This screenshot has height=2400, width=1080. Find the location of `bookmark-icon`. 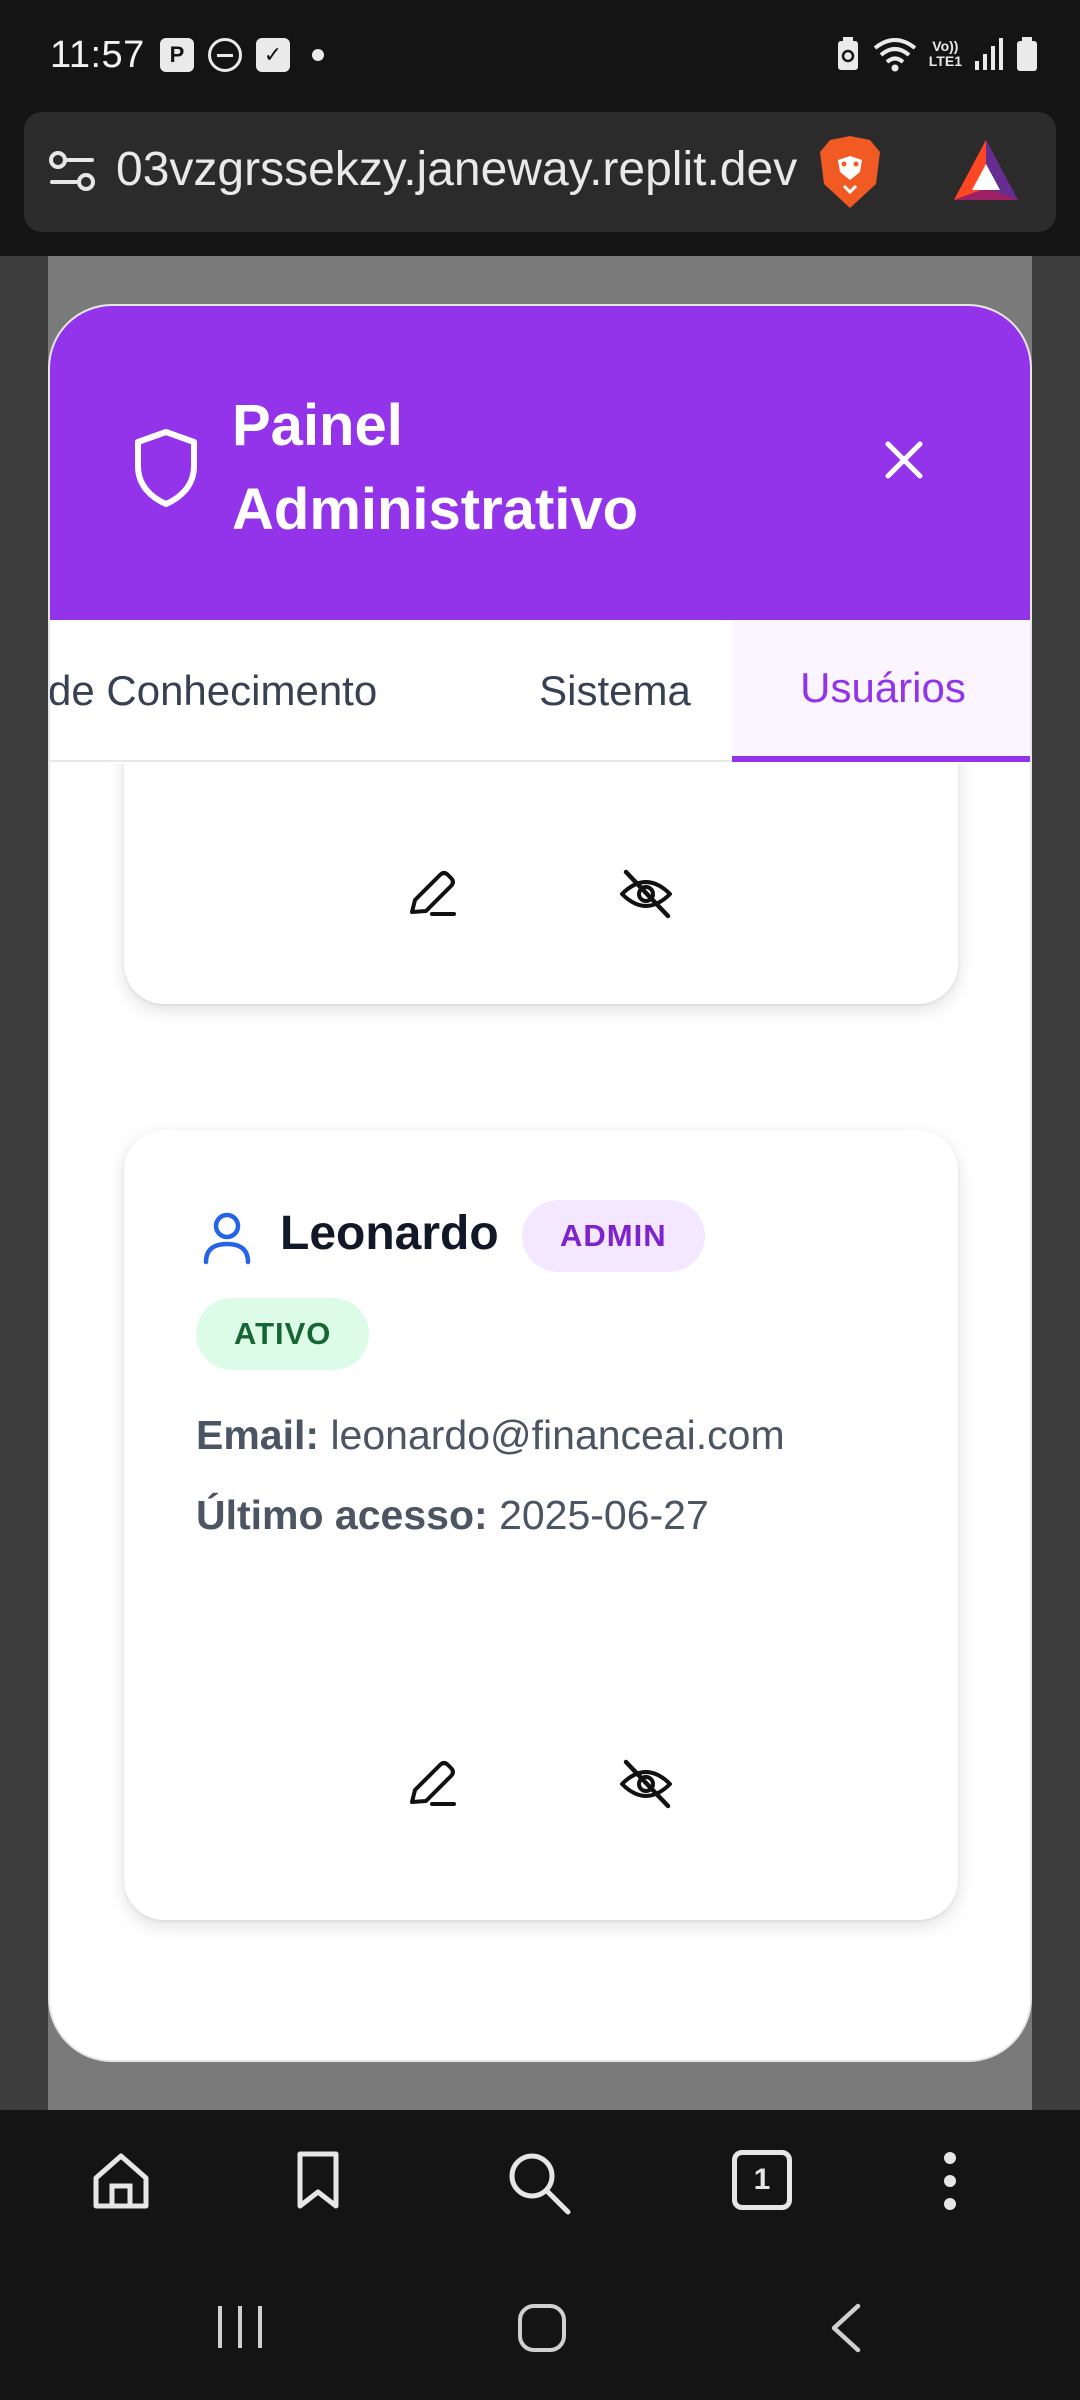

bookmark-icon is located at coordinates (318, 2181).